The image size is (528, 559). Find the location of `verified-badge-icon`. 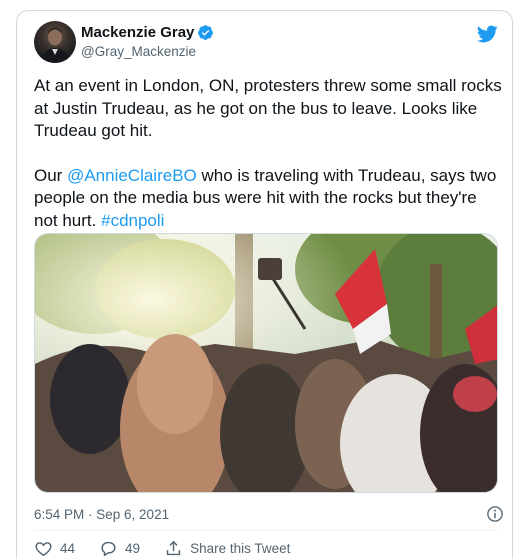

verified-badge-icon is located at coordinates (205, 32).